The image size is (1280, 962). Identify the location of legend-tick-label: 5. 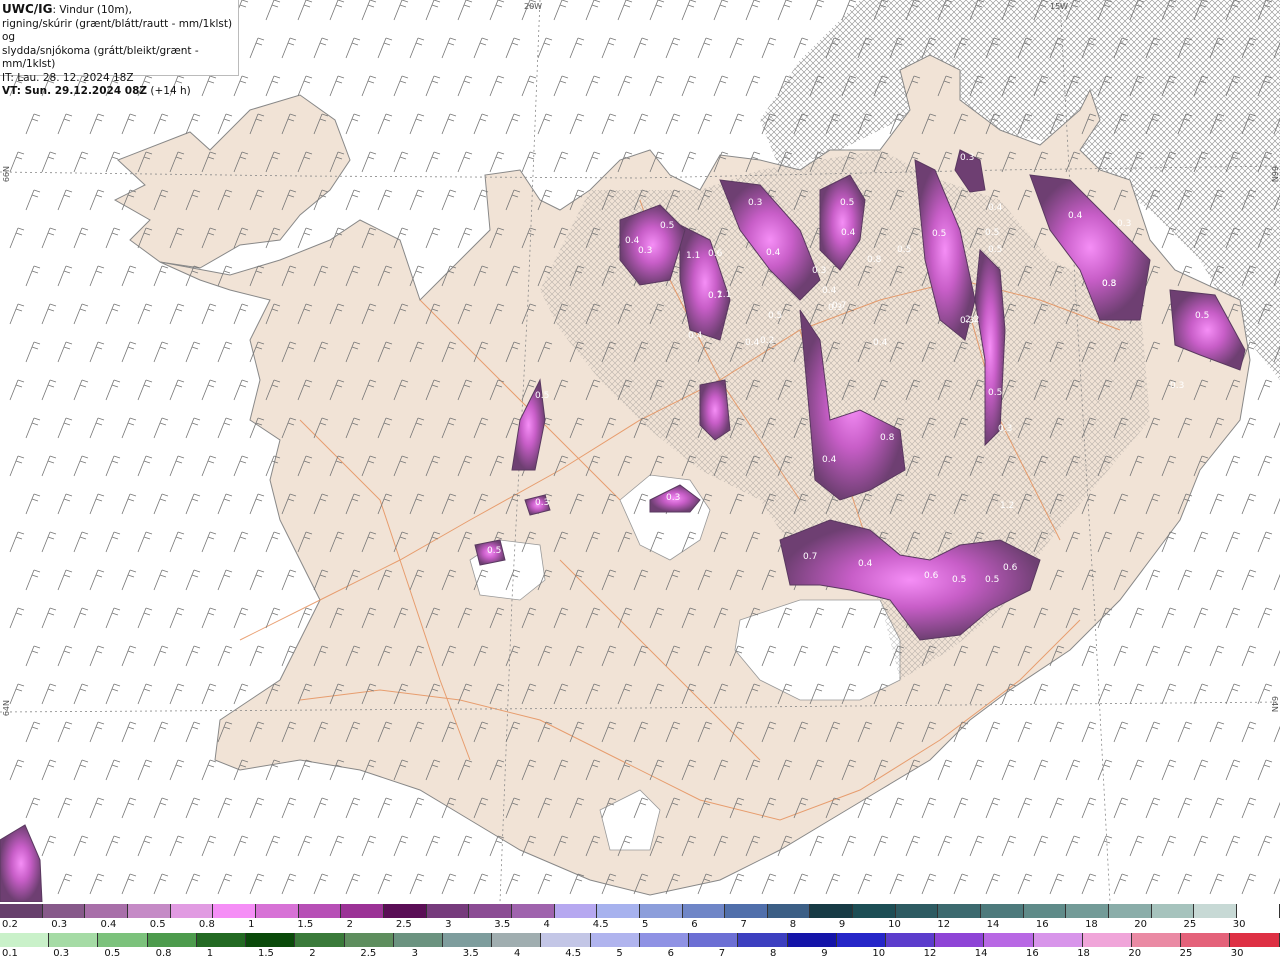
(645, 924).